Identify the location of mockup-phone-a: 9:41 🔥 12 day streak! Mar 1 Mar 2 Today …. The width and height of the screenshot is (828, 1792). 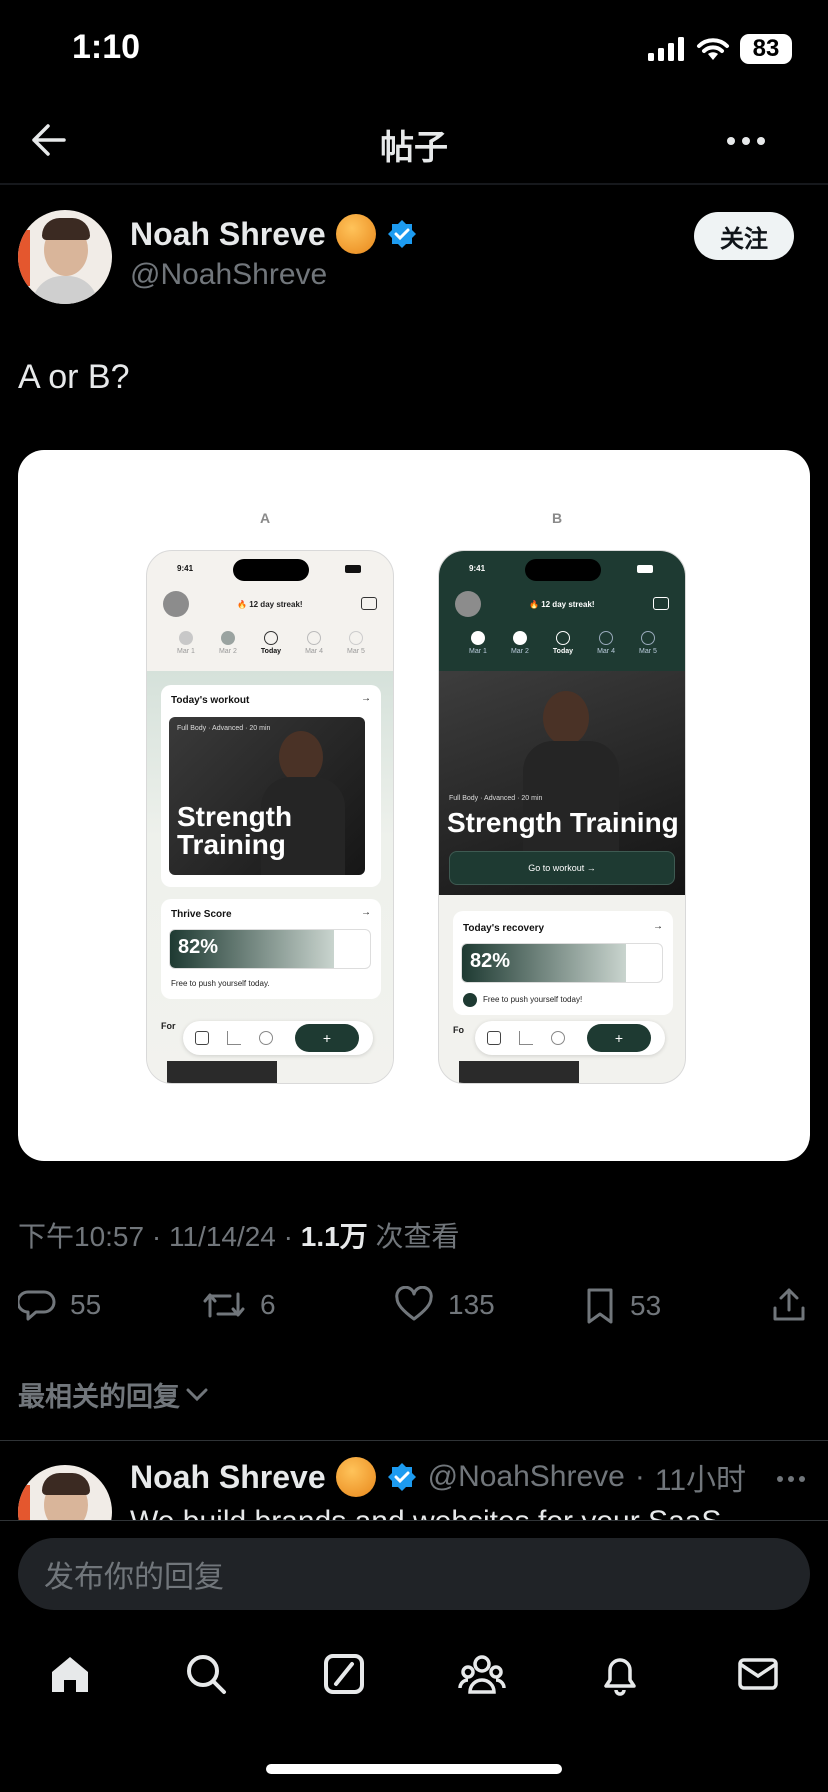
(270, 817).